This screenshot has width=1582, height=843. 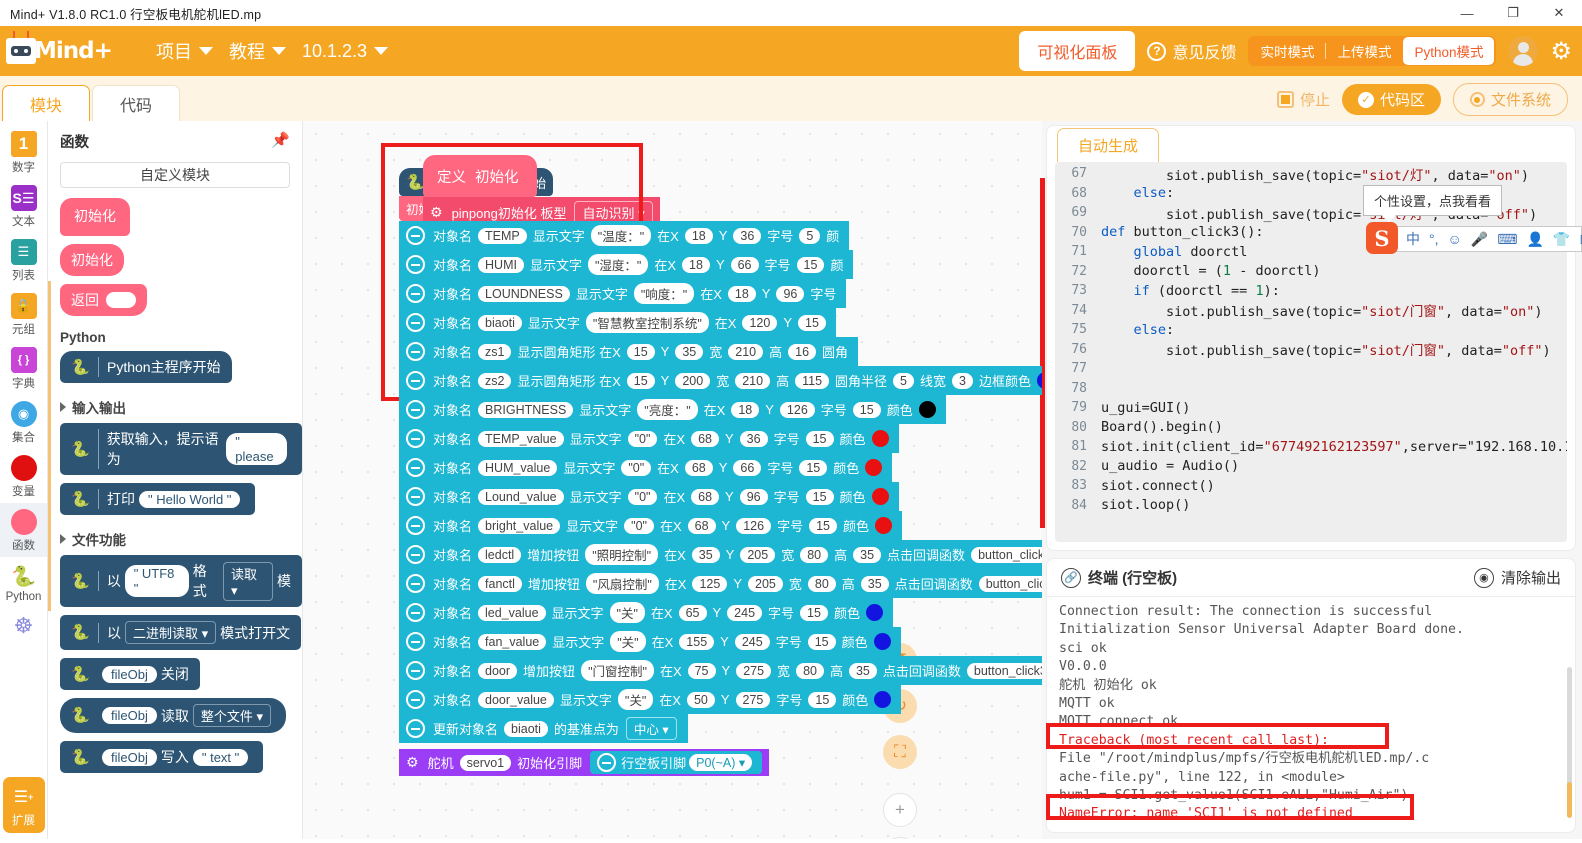 What do you see at coordinates (220, 757) in the screenshot?
I see `file-write-value: " text "` at bounding box center [220, 757].